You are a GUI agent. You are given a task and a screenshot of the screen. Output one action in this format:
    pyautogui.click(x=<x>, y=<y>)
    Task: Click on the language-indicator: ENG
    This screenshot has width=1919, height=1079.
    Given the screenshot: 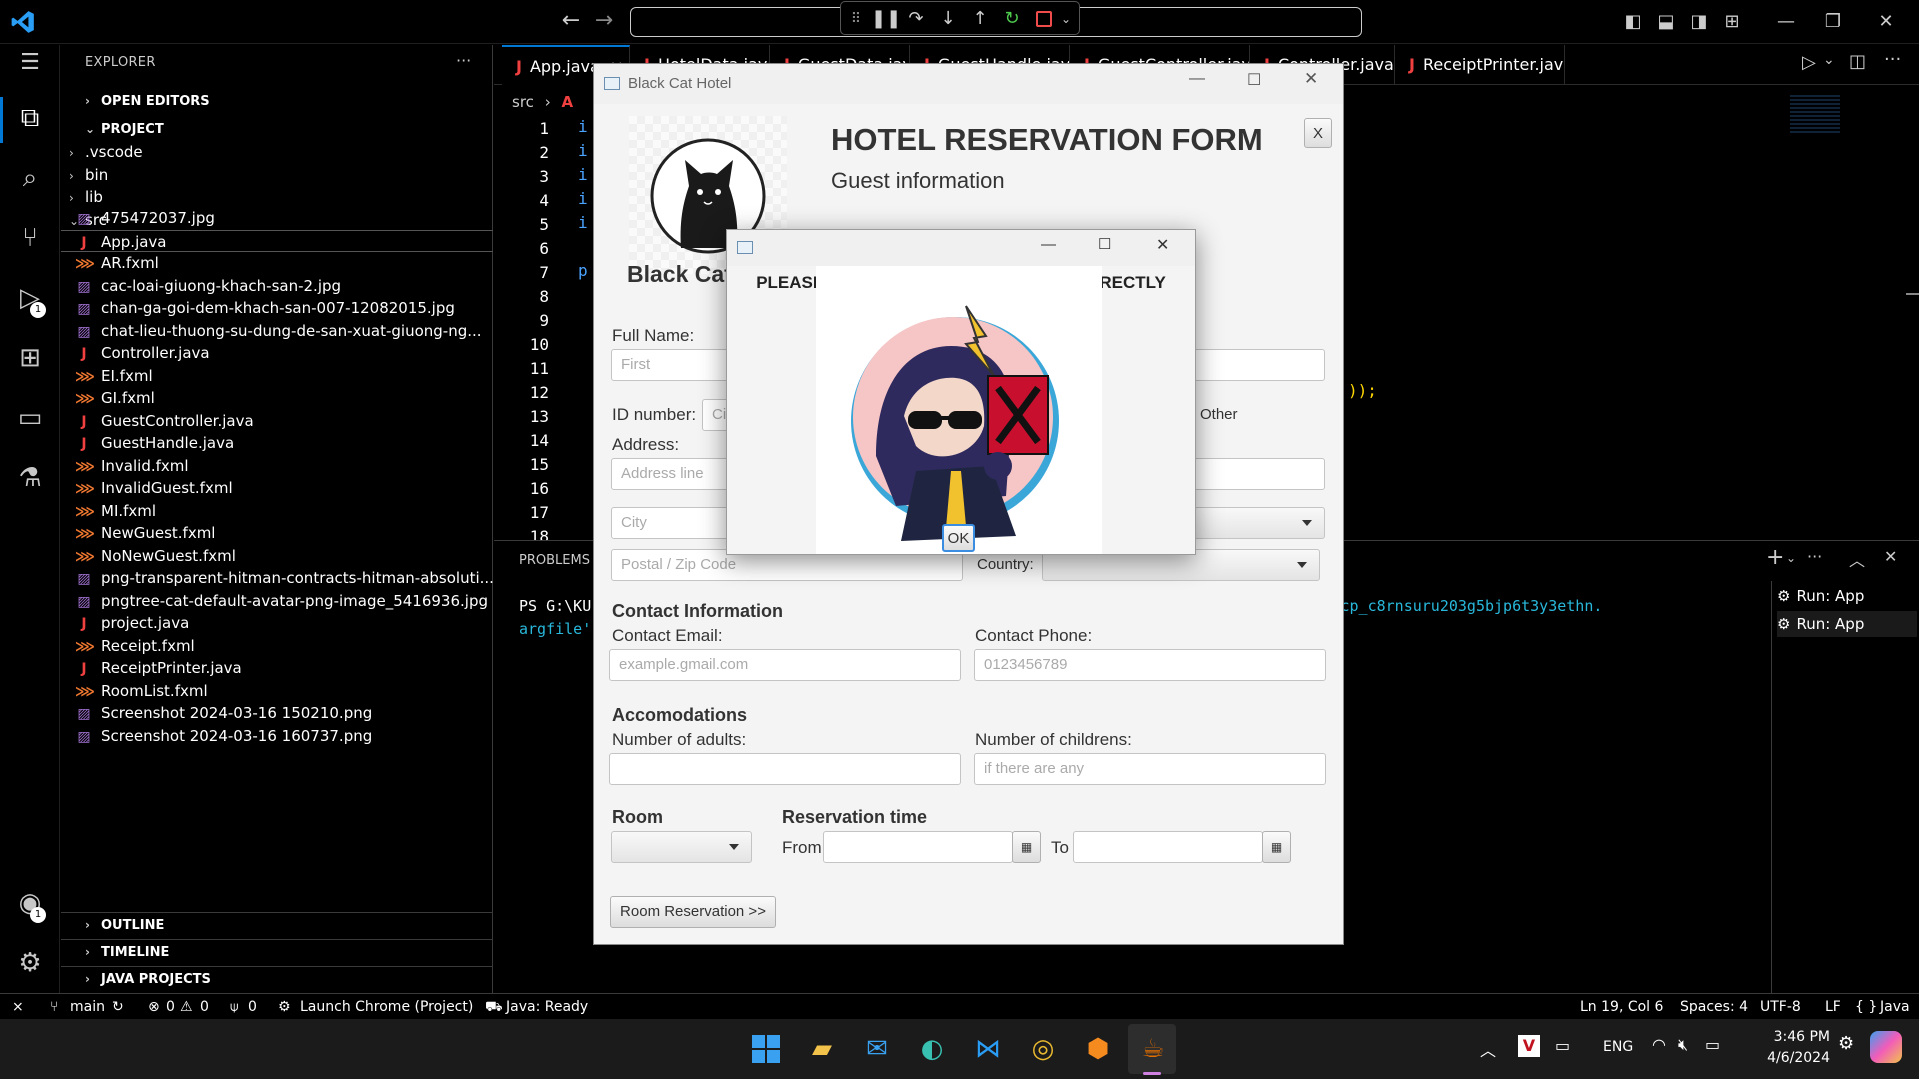 What is the action you would take?
    pyautogui.click(x=1618, y=1047)
    